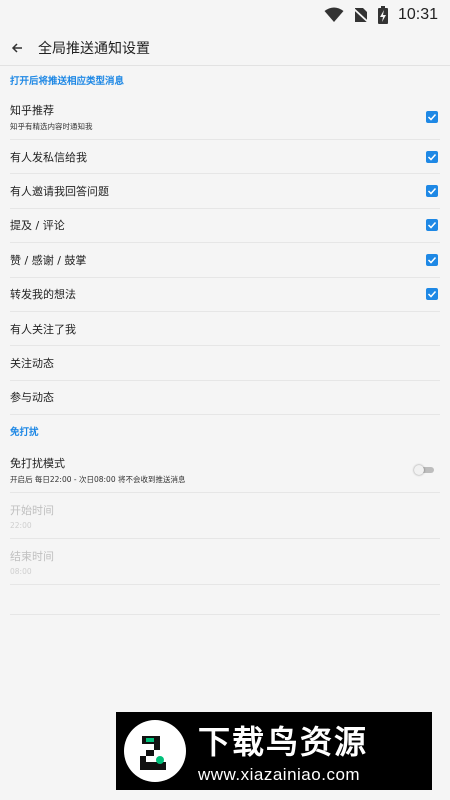  I want to click on no-sim-icon, so click(360, 15).